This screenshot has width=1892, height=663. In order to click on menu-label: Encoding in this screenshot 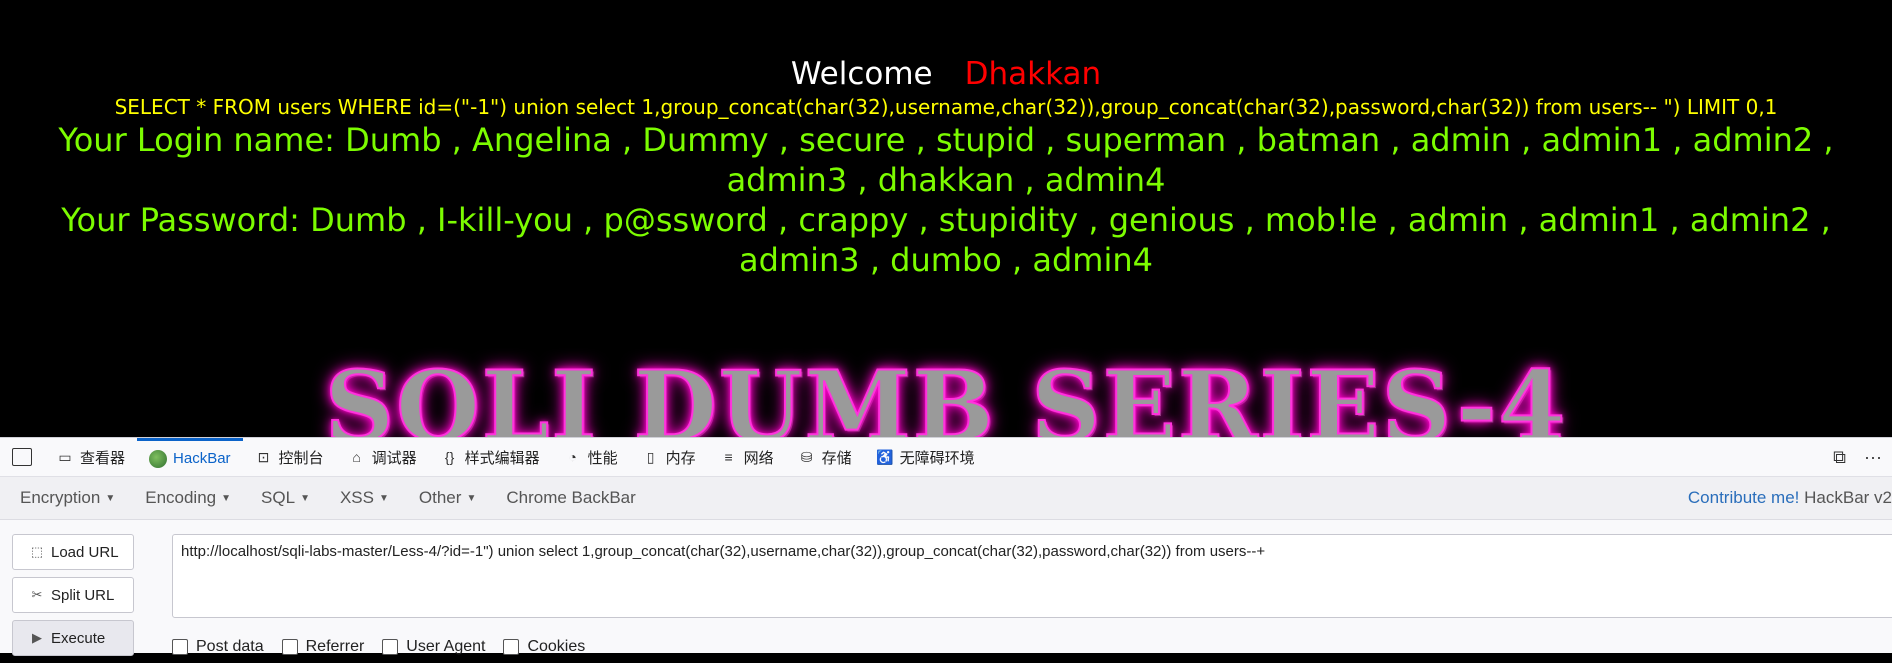, I will do `click(181, 497)`.